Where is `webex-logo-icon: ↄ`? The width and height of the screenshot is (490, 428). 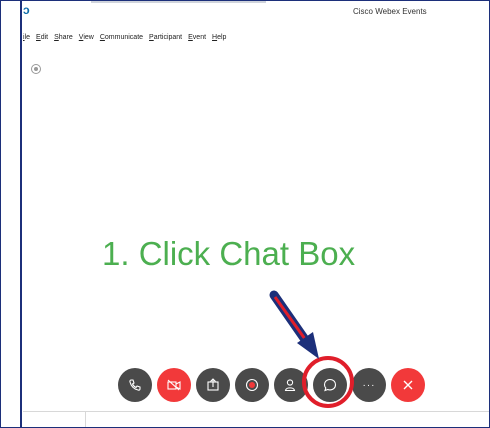 webex-logo-icon: ↄ is located at coordinates (26, 10).